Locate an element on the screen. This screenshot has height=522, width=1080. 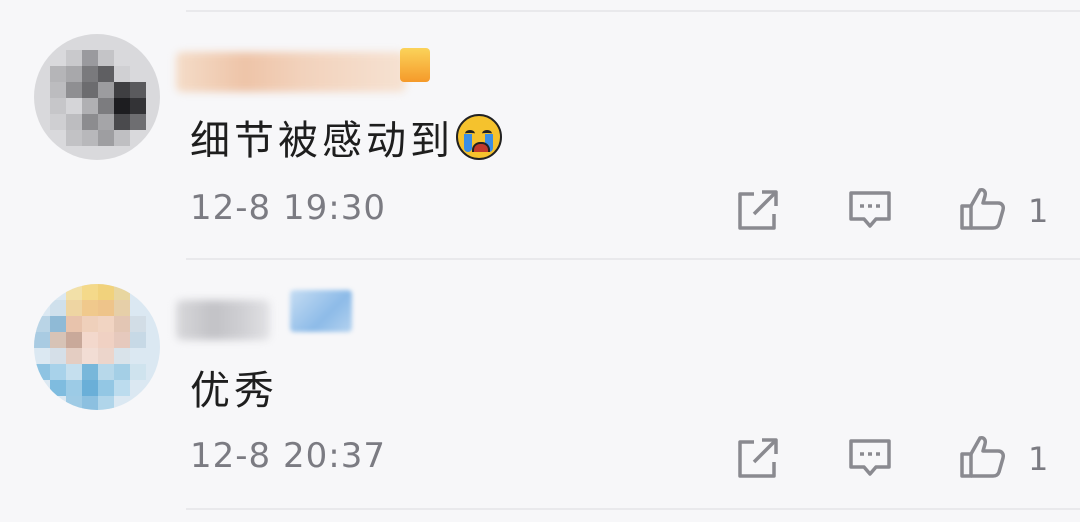
bottom-divider is located at coordinates (633, 509).